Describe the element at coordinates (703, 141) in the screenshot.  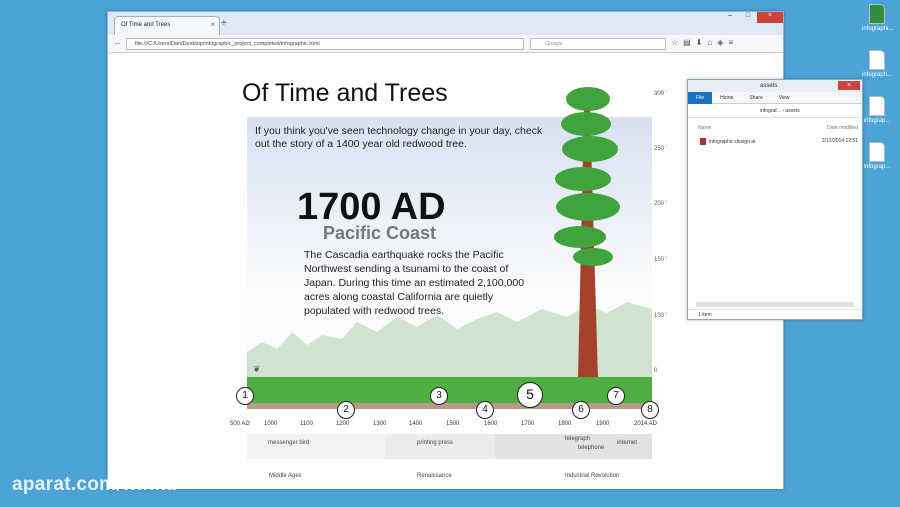
I see `illustrator-file-icon` at that location.